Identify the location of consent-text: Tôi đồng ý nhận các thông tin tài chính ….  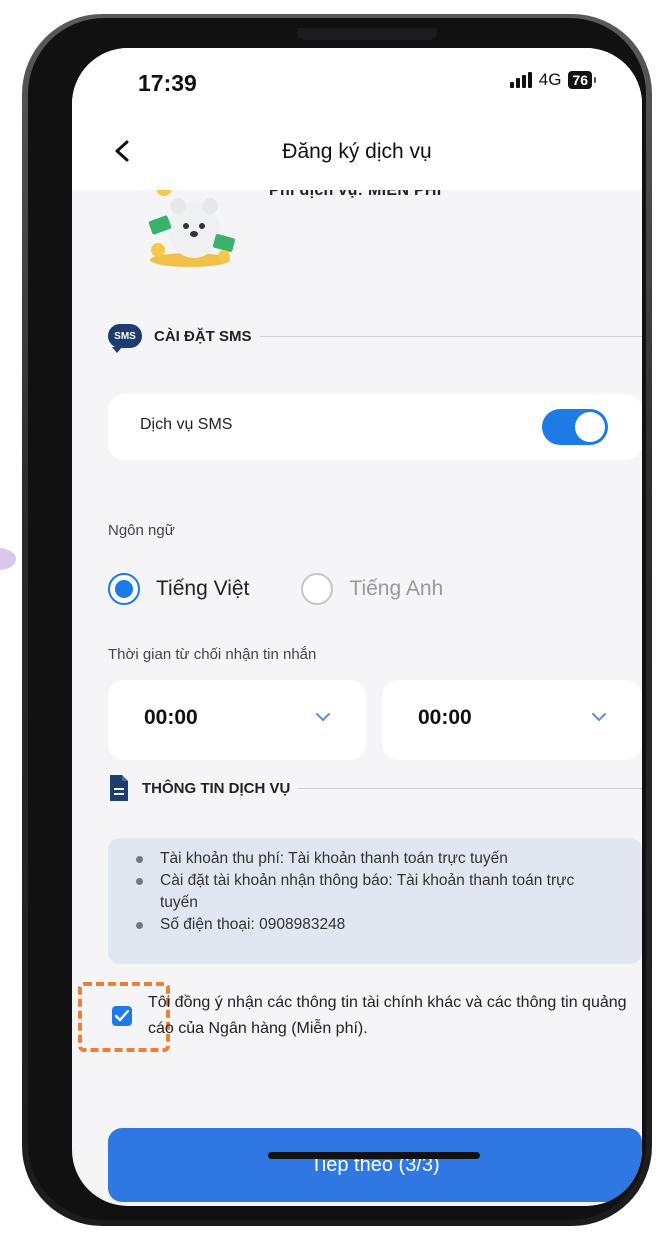
(387, 1015).